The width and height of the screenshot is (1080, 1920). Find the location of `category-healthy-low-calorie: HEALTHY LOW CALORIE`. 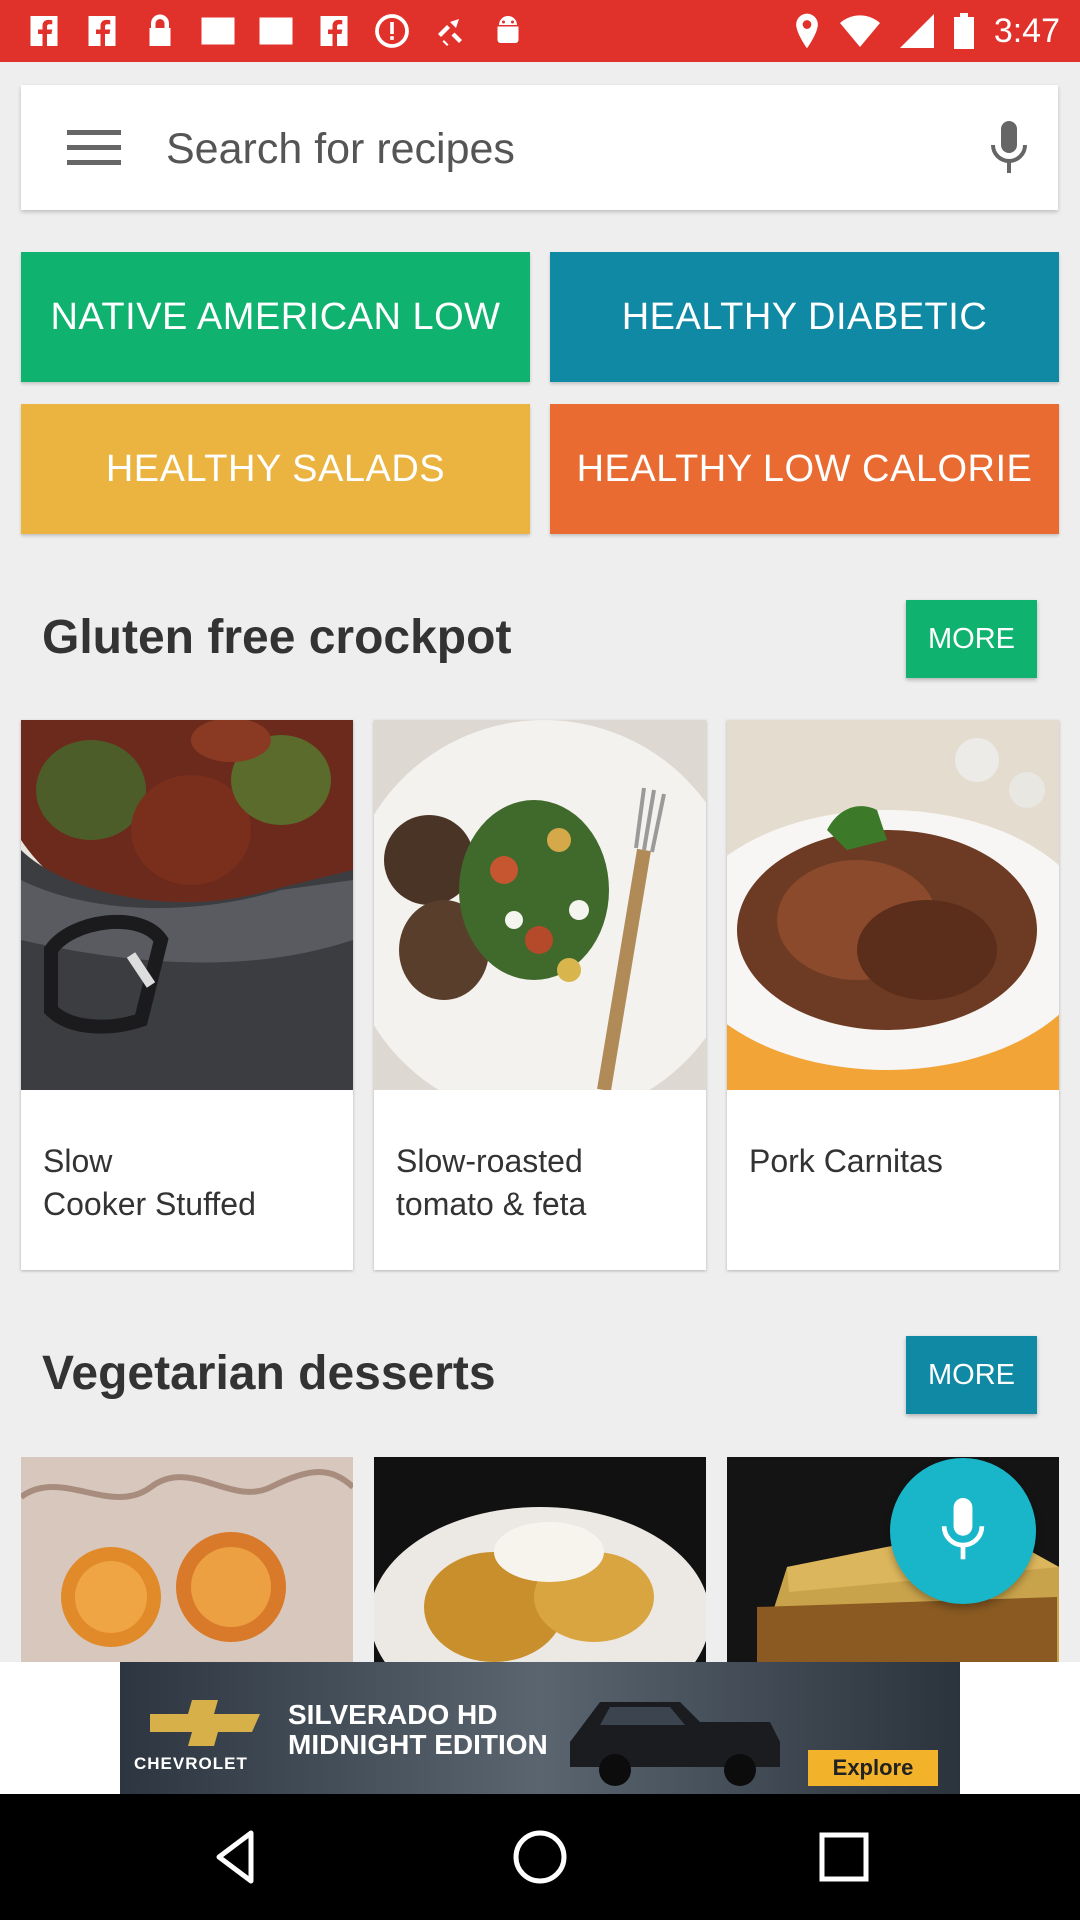

category-healthy-low-calorie: HEALTHY LOW CALORIE is located at coordinates (804, 469).